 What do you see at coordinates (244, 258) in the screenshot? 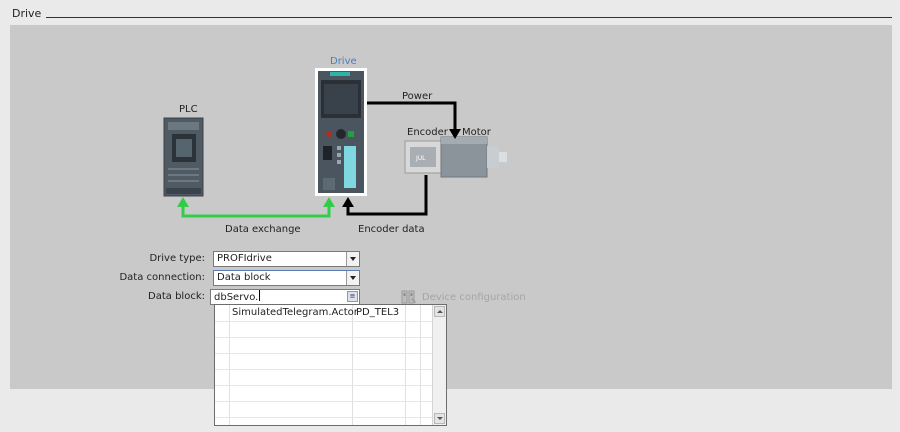
I see `drive-type-value: PROFIdrive` at bounding box center [244, 258].